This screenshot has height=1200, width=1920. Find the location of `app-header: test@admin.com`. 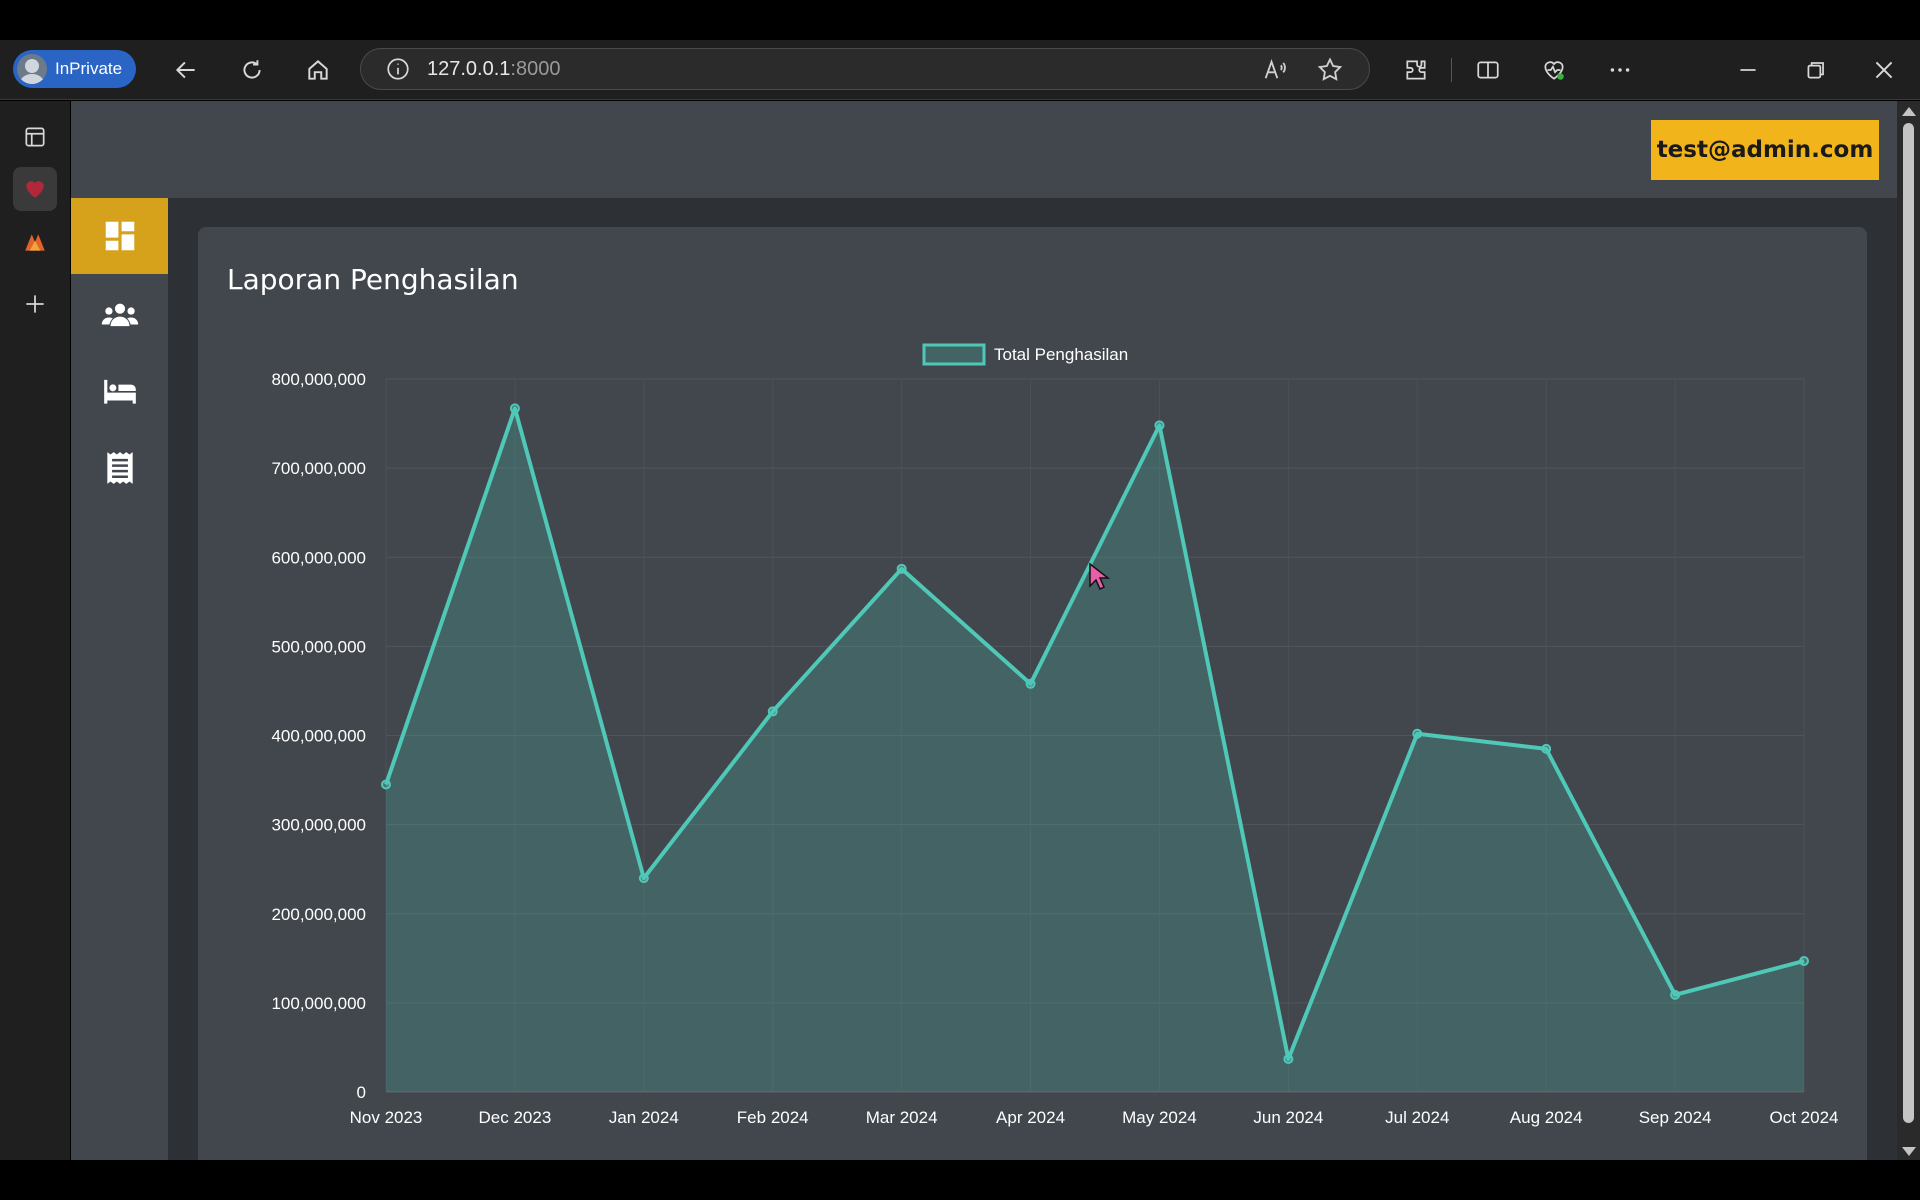

app-header: test@admin.com is located at coordinates (984, 149).